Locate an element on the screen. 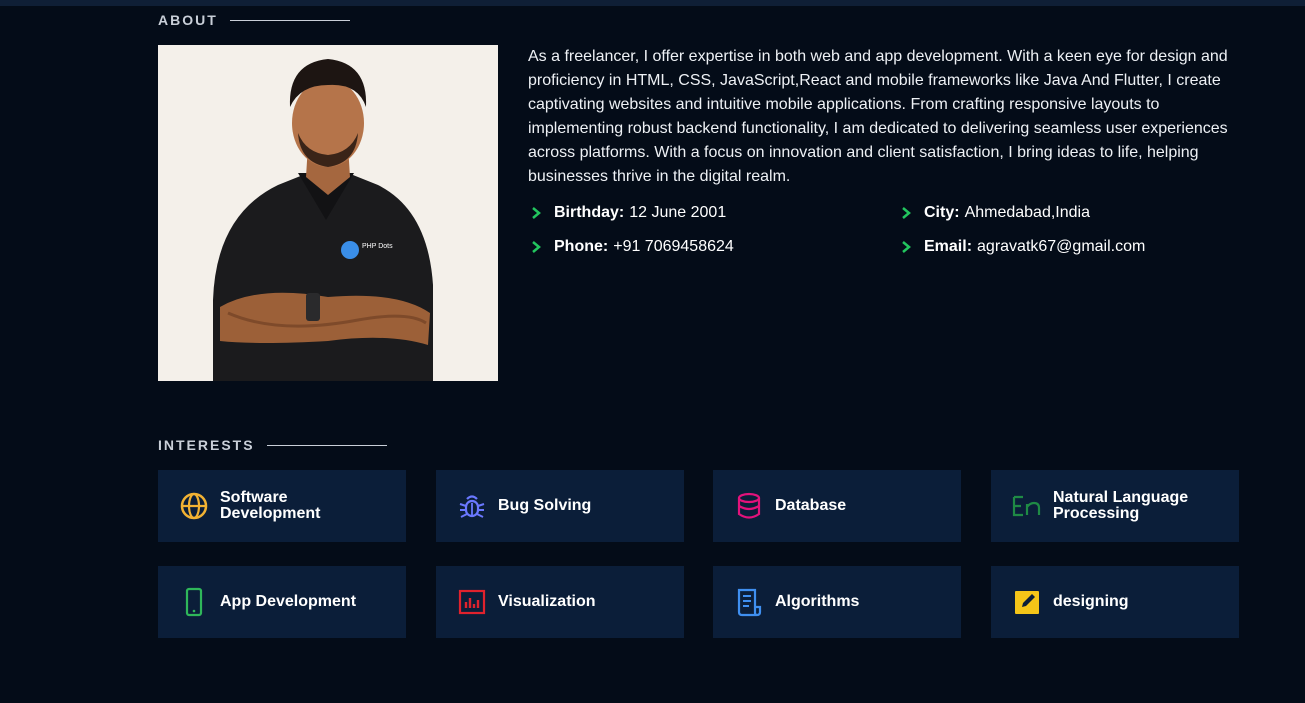 This screenshot has height=703, width=1305. language-icon is located at coordinates (1027, 506).